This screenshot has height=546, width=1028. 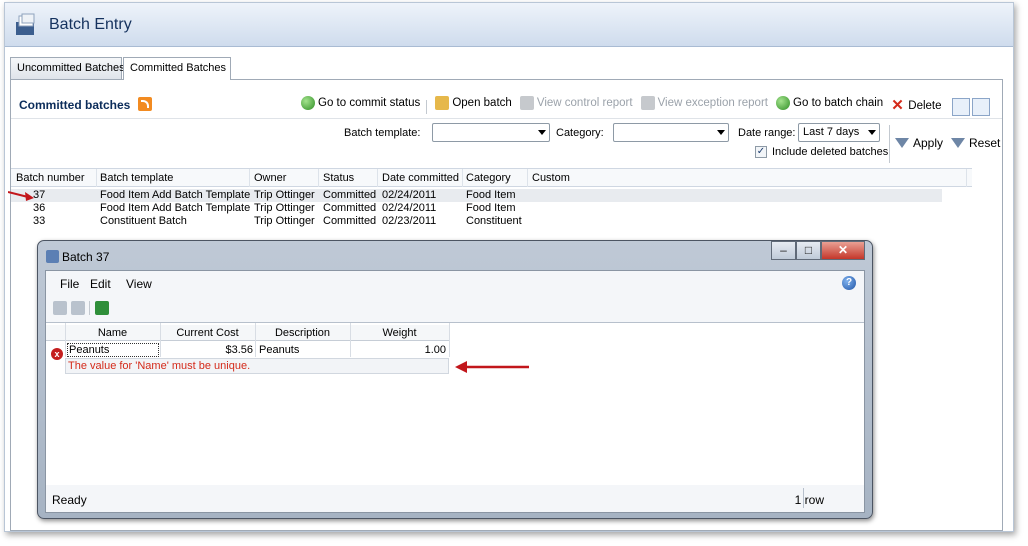 I want to click on folder-icon, so click(x=442, y=103).